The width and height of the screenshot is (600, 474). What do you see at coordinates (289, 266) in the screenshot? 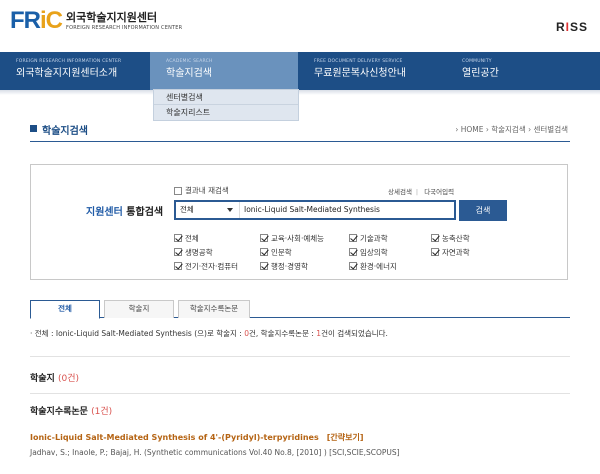
I see `category-label: 행정·경영학` at bounding box center [289, 266].